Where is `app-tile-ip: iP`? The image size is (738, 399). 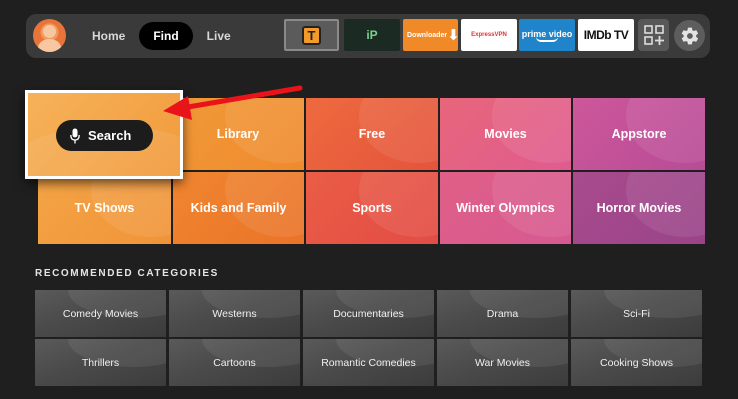 app-tile-ip: iP is located at coordinates (372, 35).